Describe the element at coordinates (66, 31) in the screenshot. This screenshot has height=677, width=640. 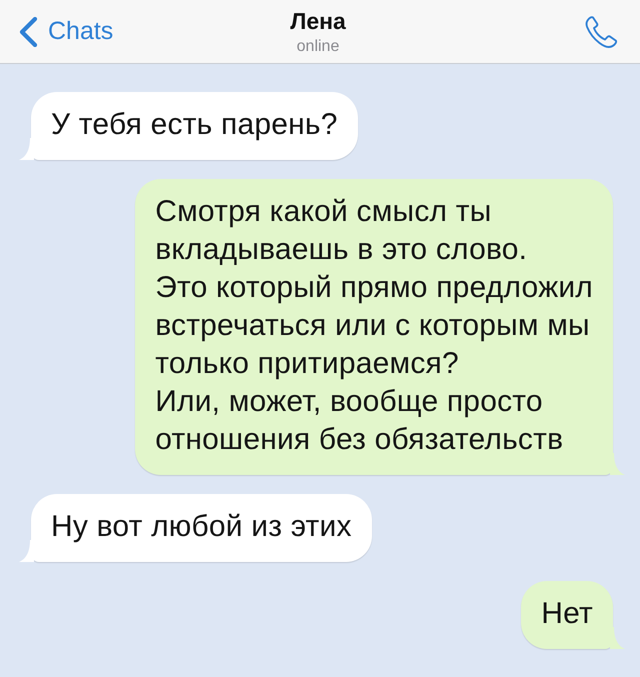
I see `back-button: Chats` at that location.